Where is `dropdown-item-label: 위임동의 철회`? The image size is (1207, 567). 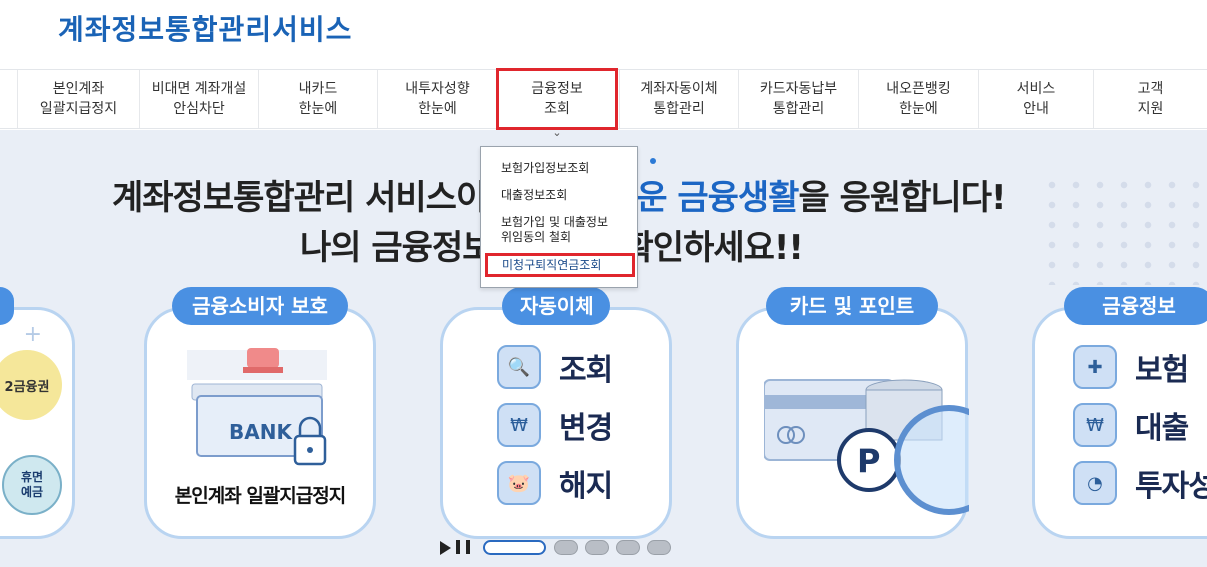 dropdown-item-label: 위임동의 철회 is located at coordinates (536, 237).